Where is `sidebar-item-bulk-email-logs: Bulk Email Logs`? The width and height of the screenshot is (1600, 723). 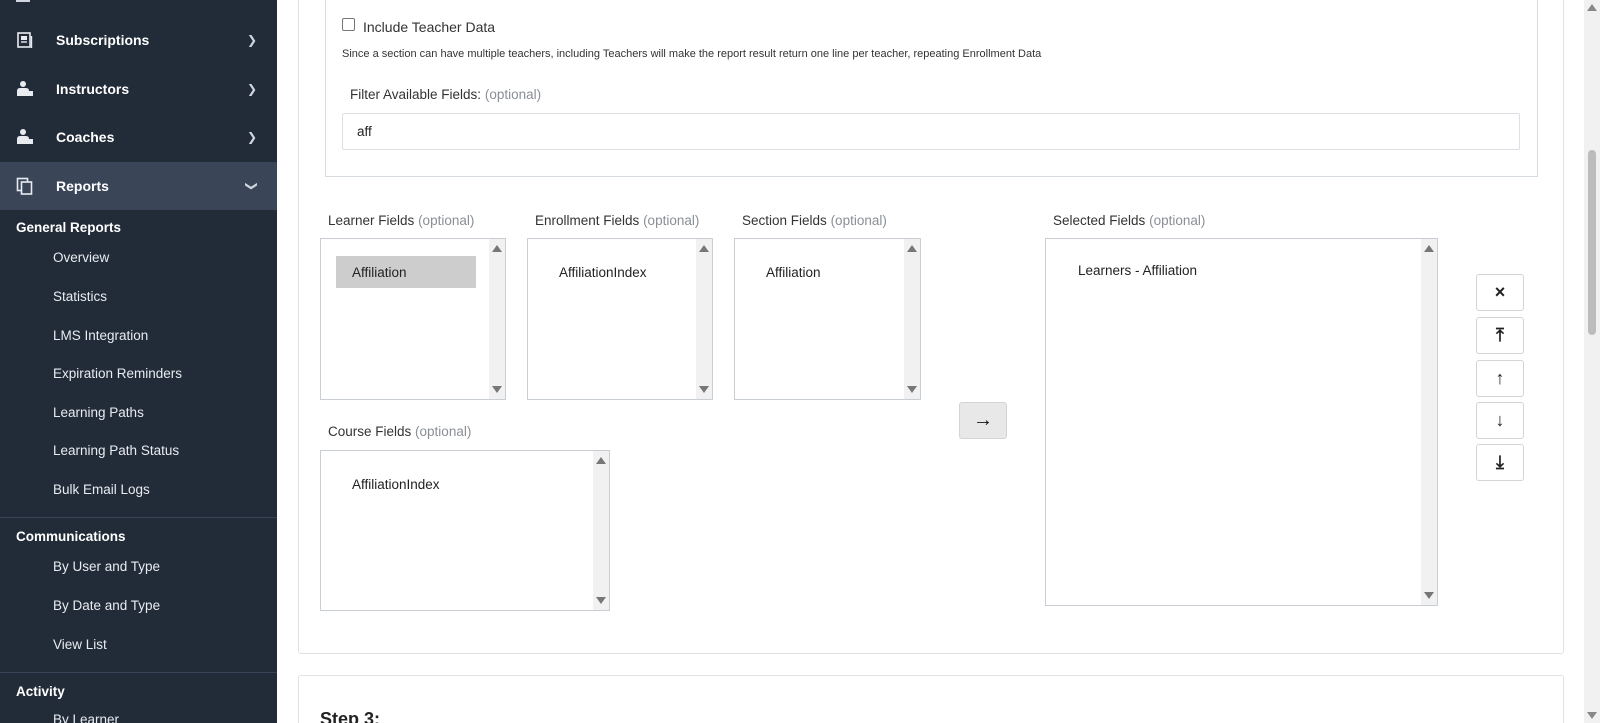
sidebar-item-bulk-email-logs: Bulk Email Logs is located at coordinates (101, 489).